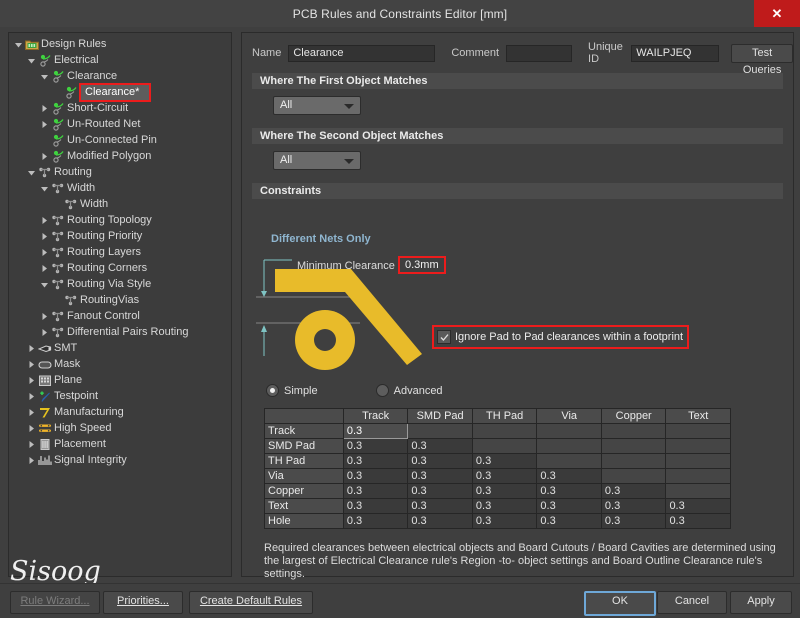 The height and width of the screenshot is (618, 800). I want to click on tree-item-mask: Mask, so click(120, 364).